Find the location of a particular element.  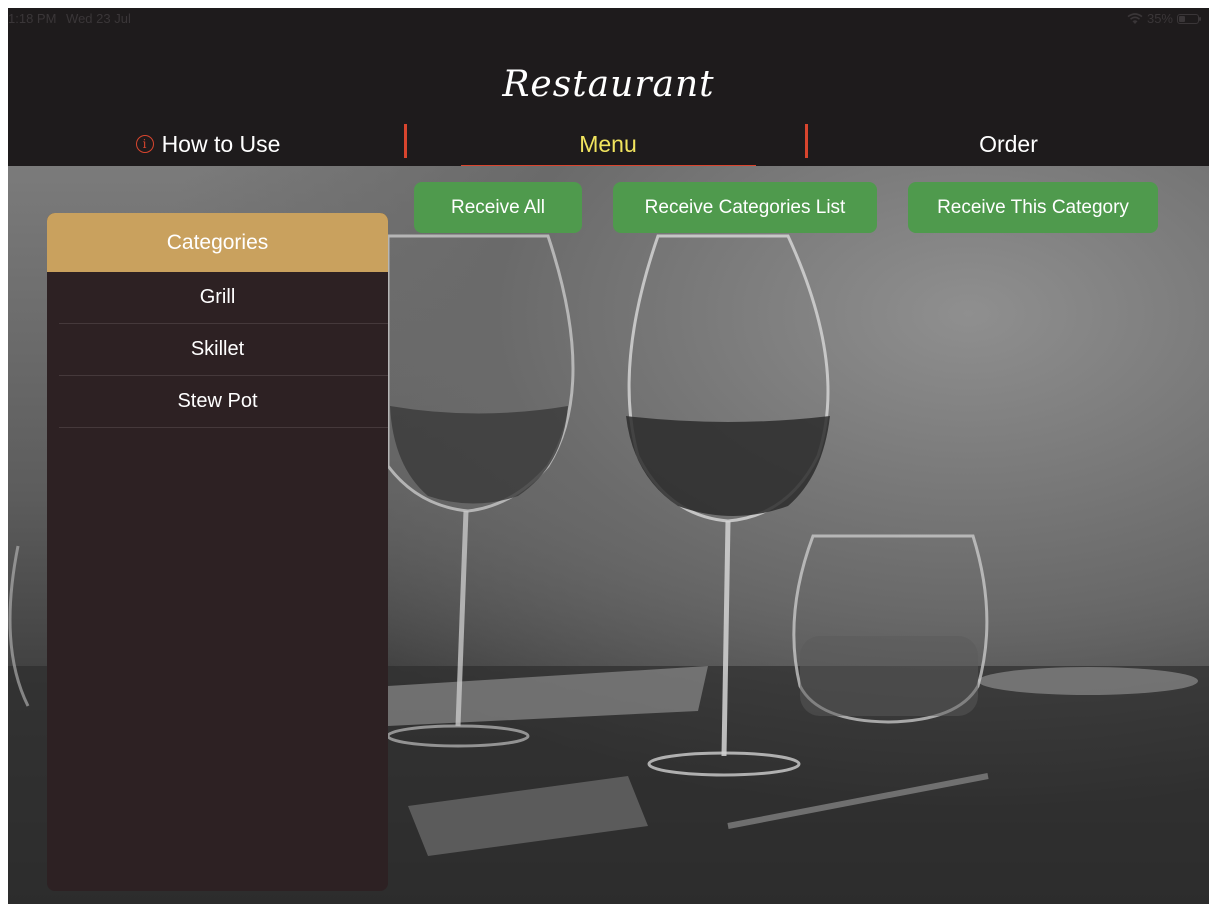

status-time: 1:18 PM is located at coordinates (32, 18).